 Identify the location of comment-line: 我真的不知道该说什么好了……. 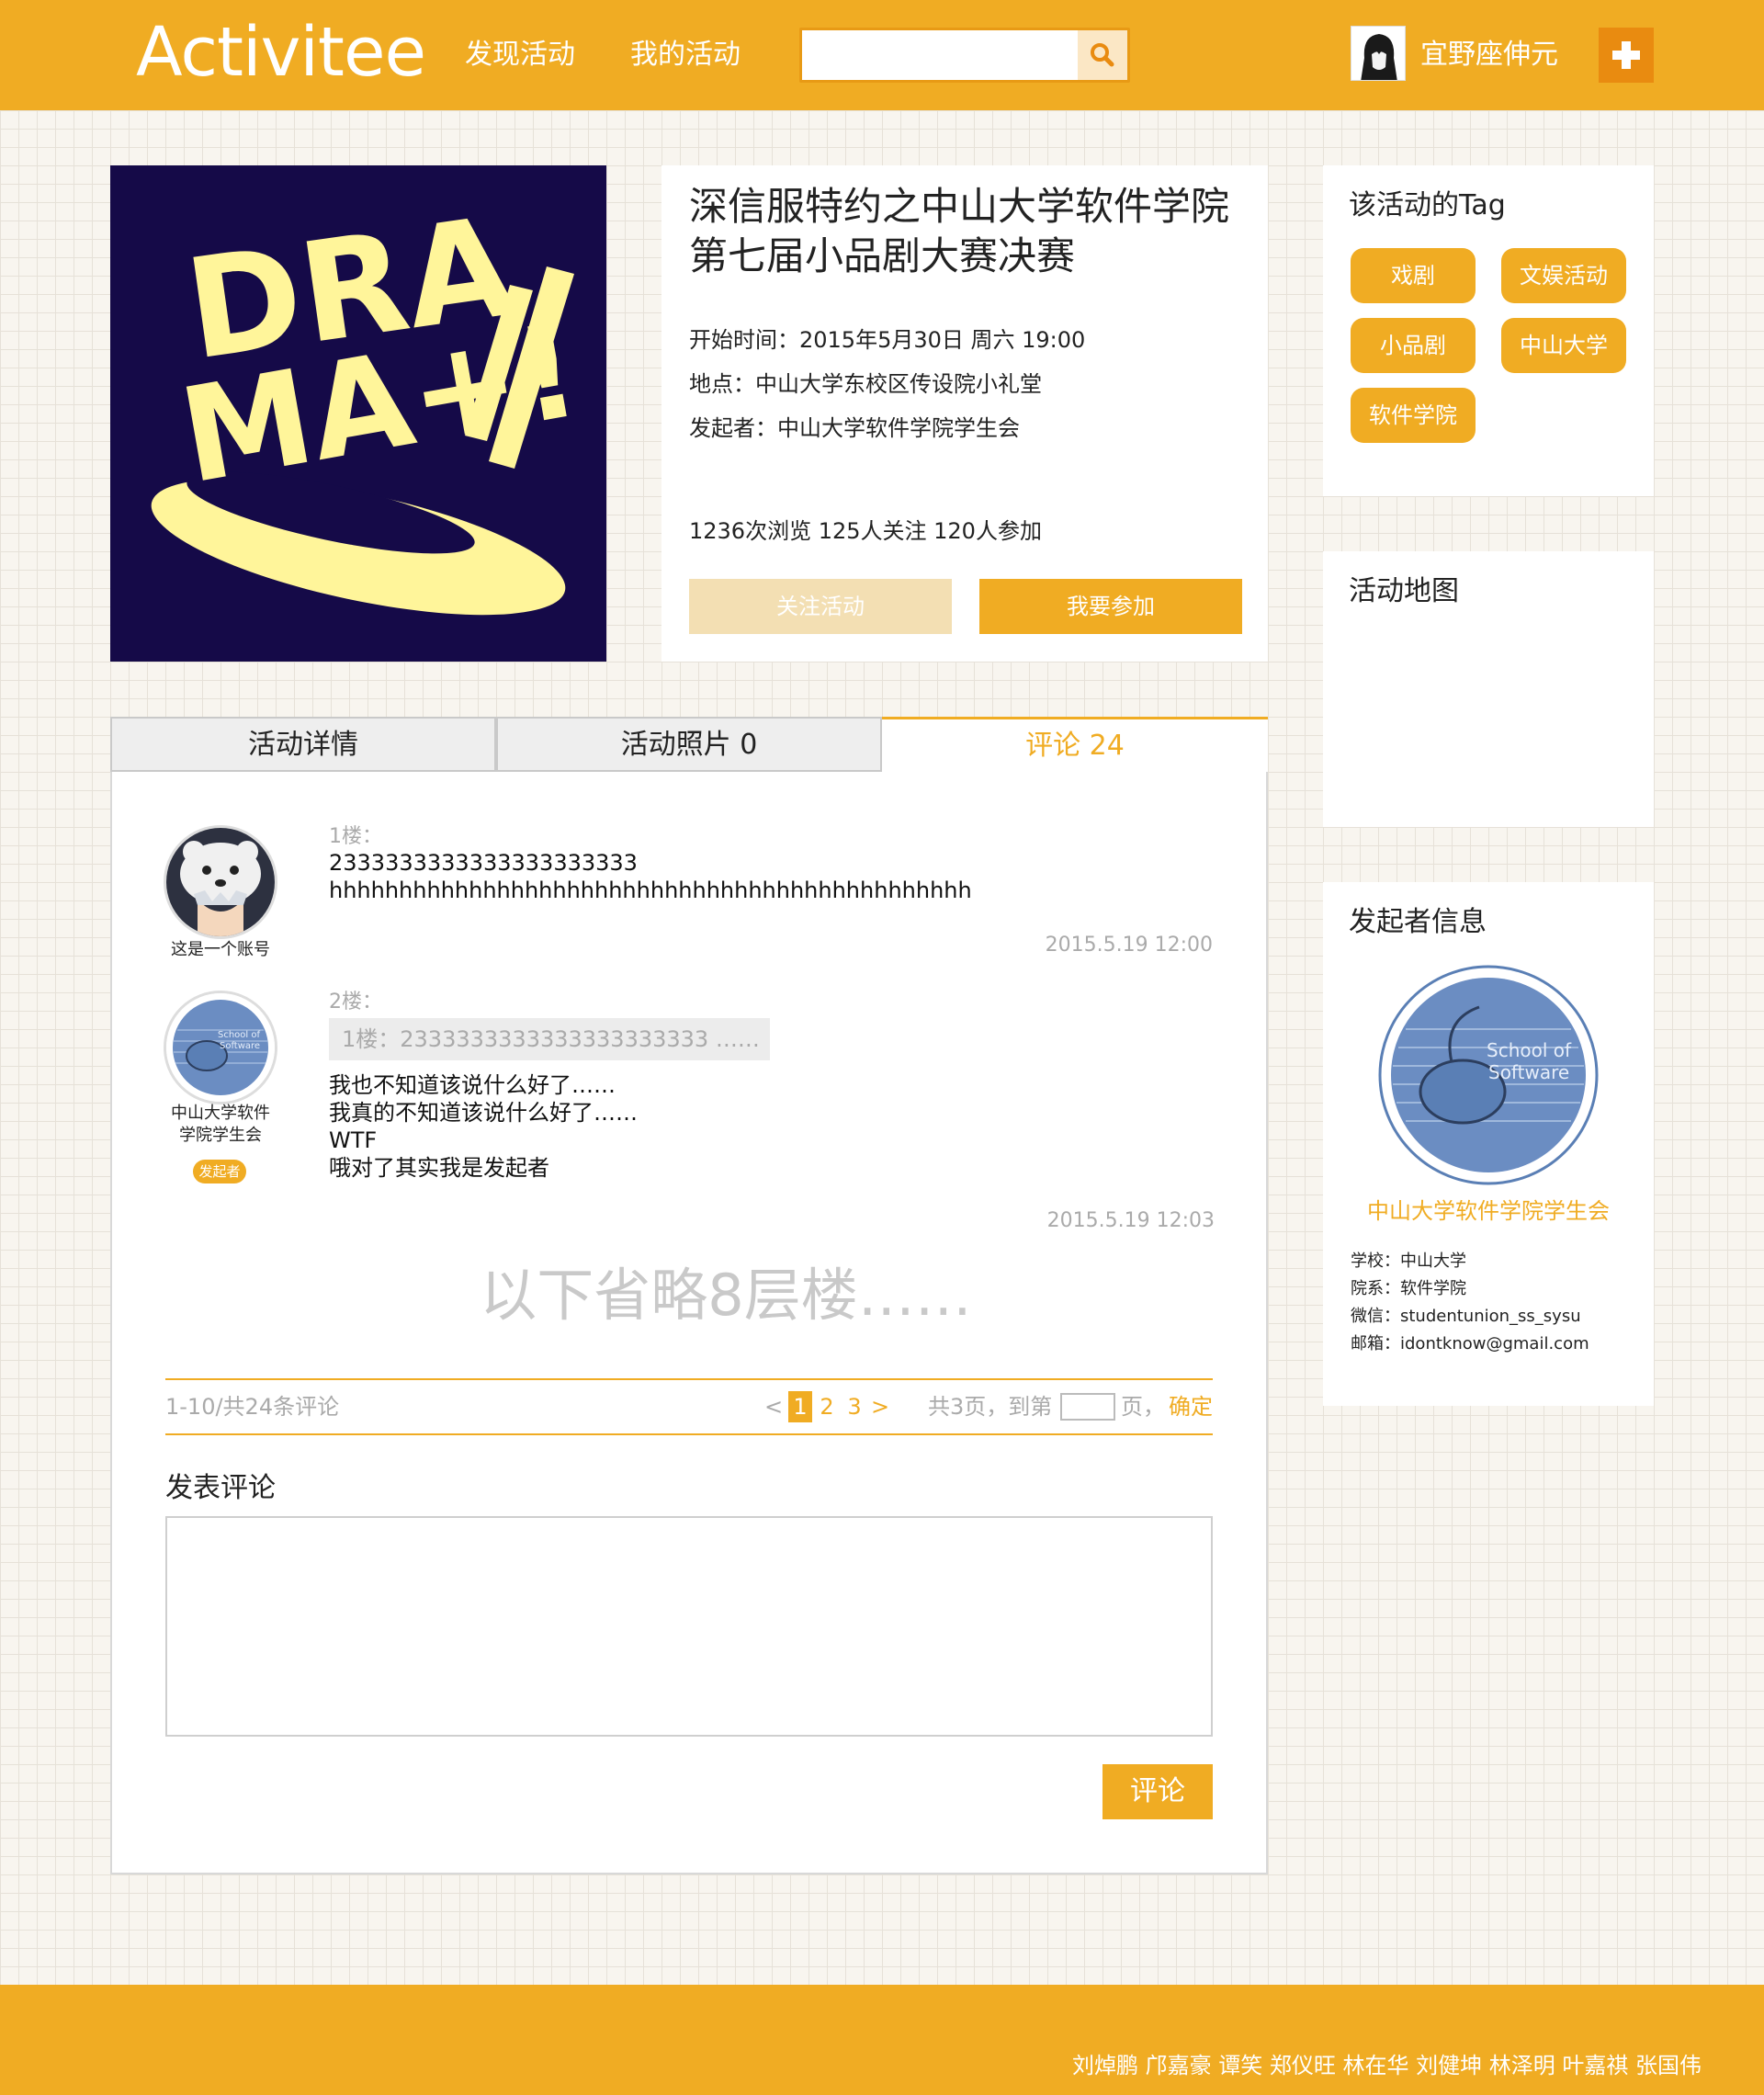
(483, 1113).